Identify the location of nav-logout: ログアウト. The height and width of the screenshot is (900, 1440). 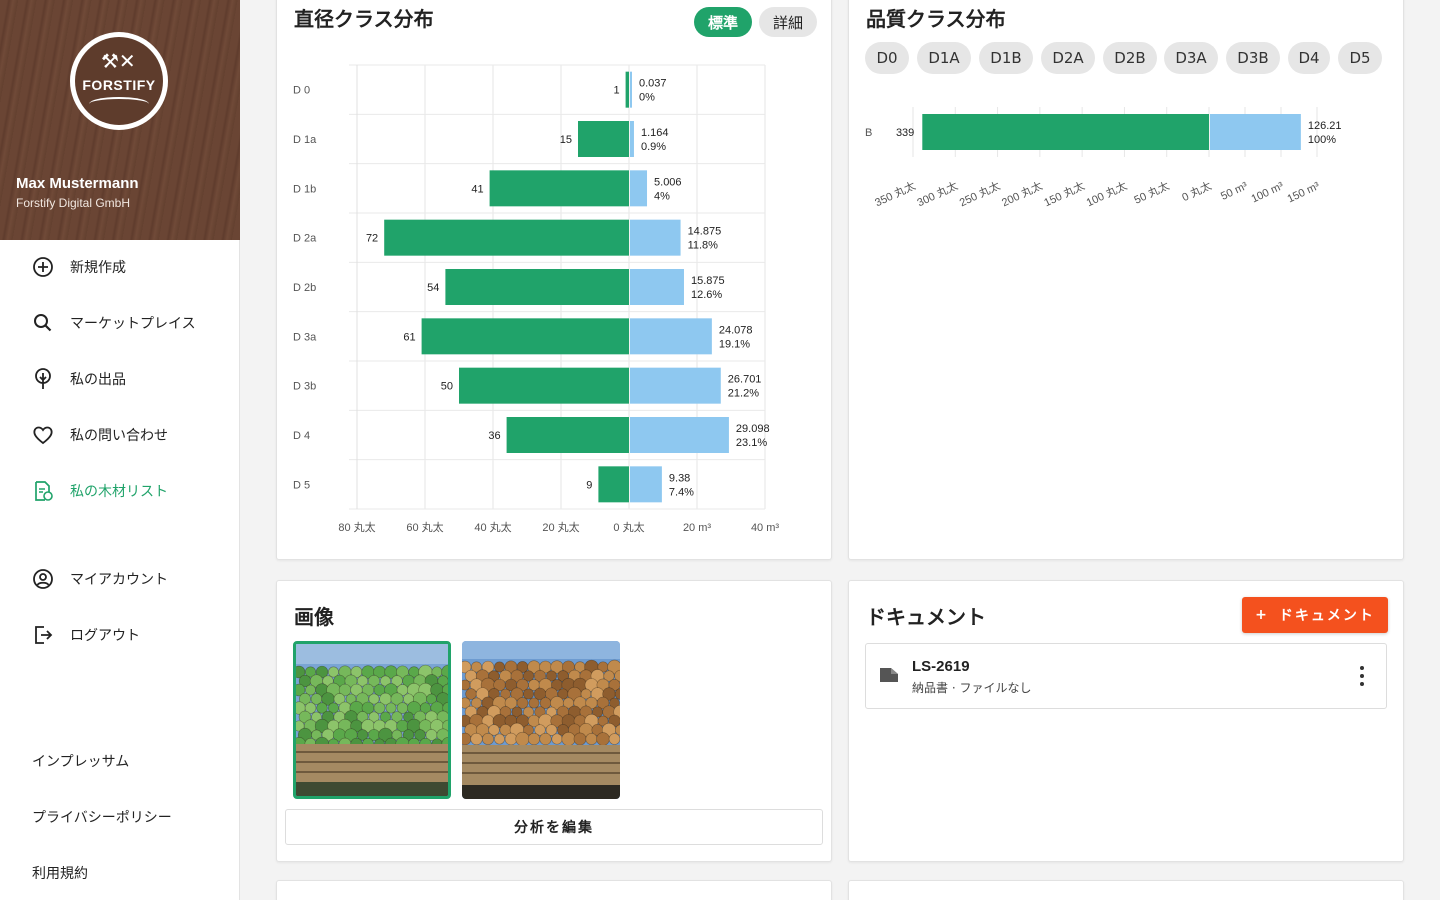
(86, 635).